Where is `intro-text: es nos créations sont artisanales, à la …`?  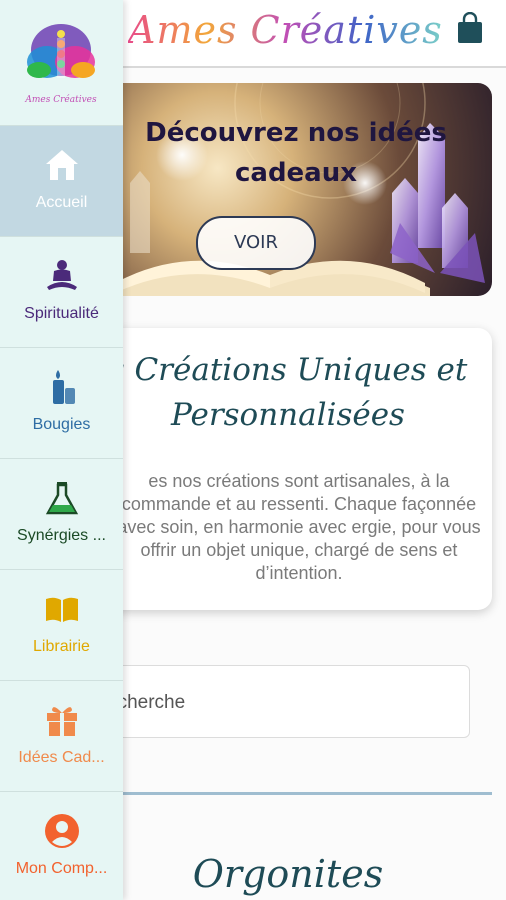
intro-text: es nos créations sont artisanales, à la … is located at coordinates (299, 527).